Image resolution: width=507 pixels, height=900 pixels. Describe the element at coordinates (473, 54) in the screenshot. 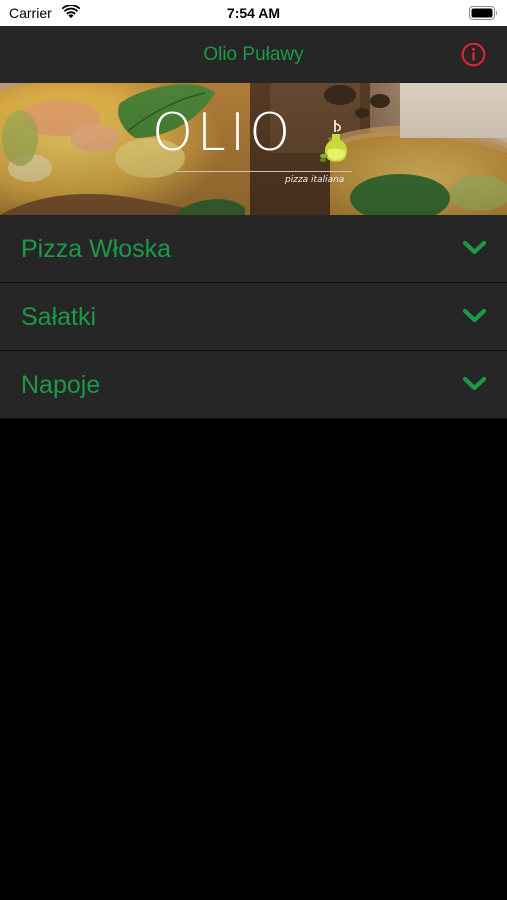

I see `info-circle-icon` at that location.